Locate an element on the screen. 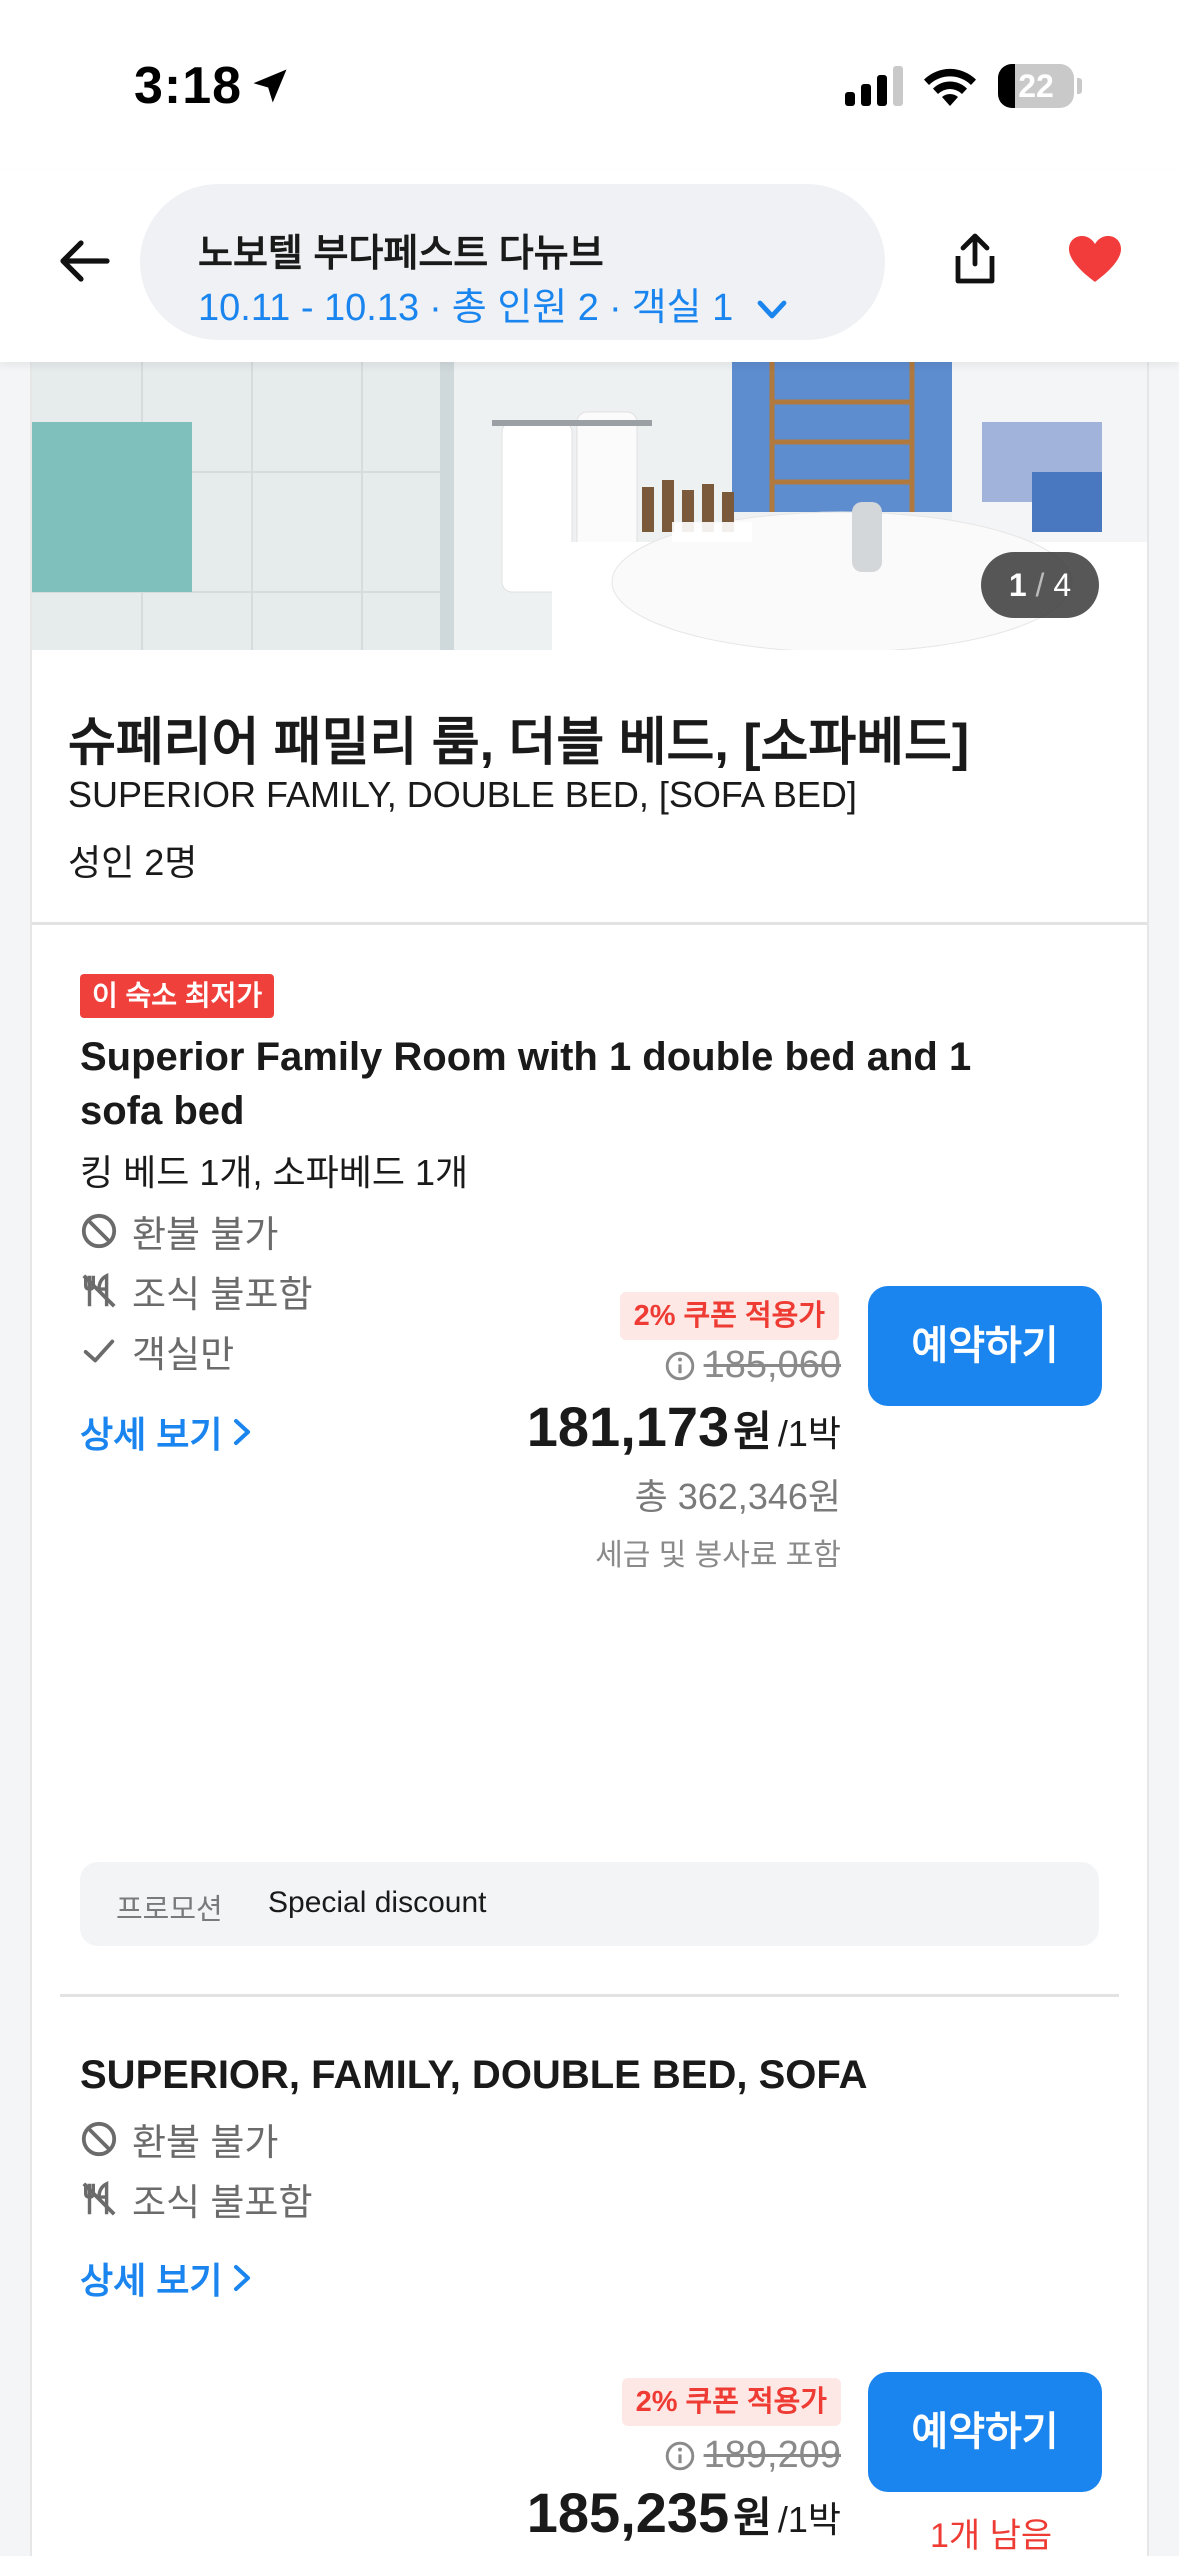 This screenshot has width=1179, height=2556. chevron-down-icon is located at coordinates (772, 309).